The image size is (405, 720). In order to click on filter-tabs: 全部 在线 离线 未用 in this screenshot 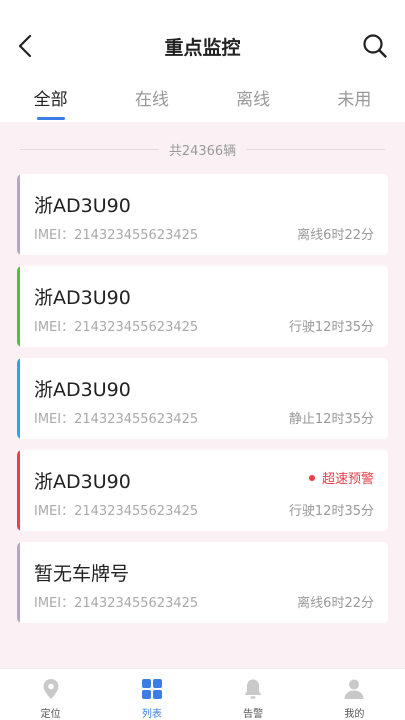, I will do `click(202, 101)`.